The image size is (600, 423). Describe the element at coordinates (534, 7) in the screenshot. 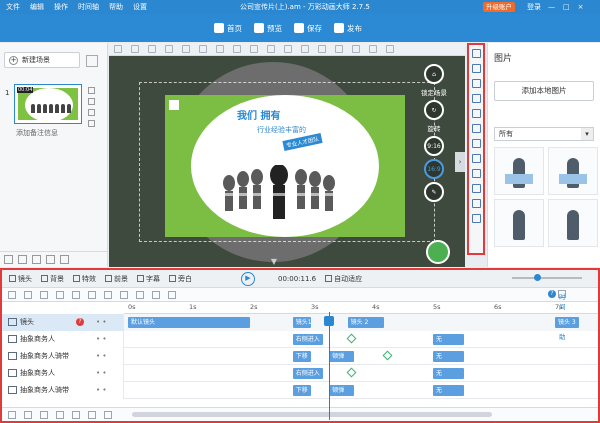

I see `login-link: 登录` at that location.